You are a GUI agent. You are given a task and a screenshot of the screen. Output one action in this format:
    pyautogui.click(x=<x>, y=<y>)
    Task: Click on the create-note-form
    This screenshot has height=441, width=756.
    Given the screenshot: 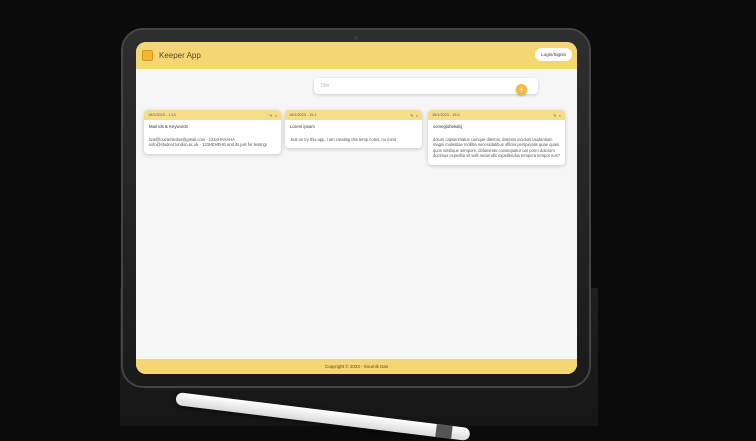 What is the action you would take?
    pyautogui.click(x=426, y=86)
    